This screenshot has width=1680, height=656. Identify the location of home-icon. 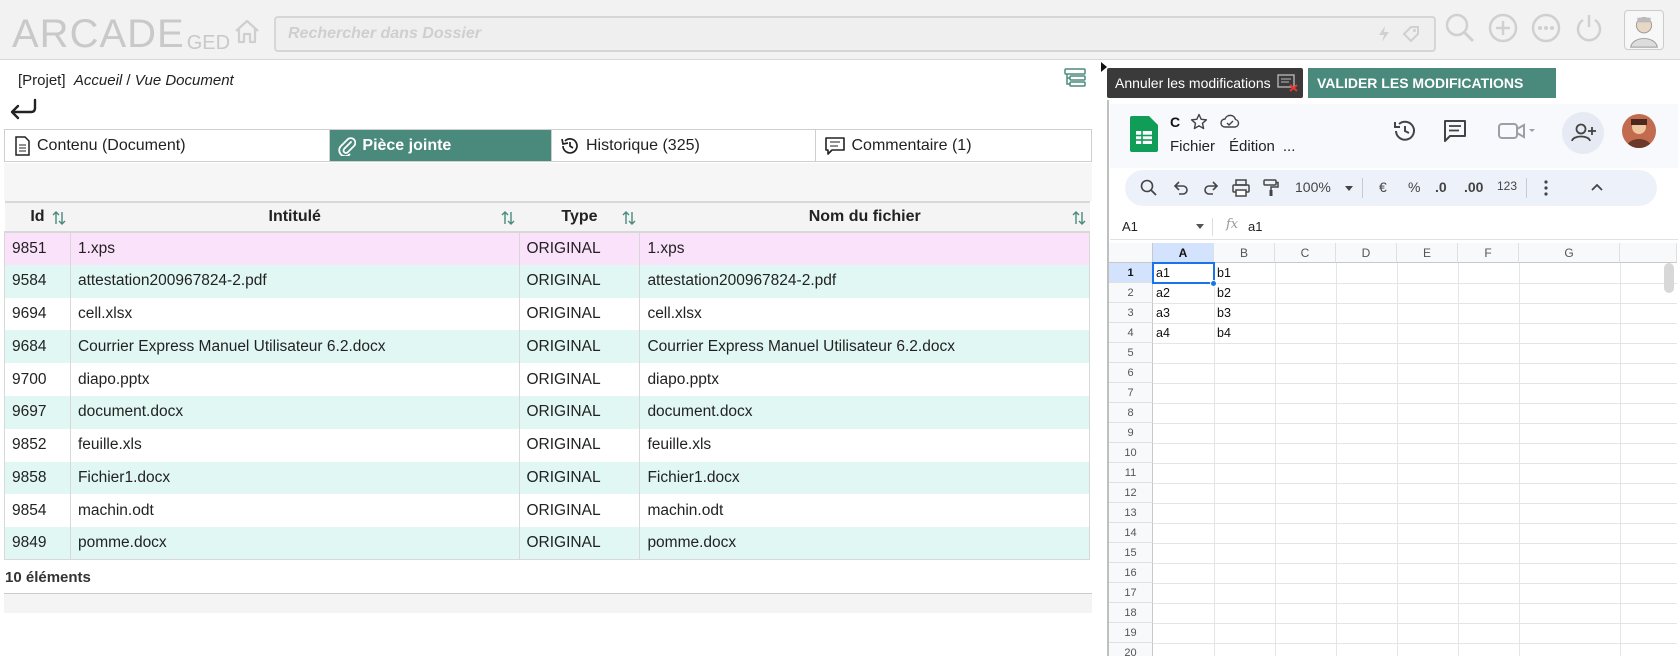
(247, 31).